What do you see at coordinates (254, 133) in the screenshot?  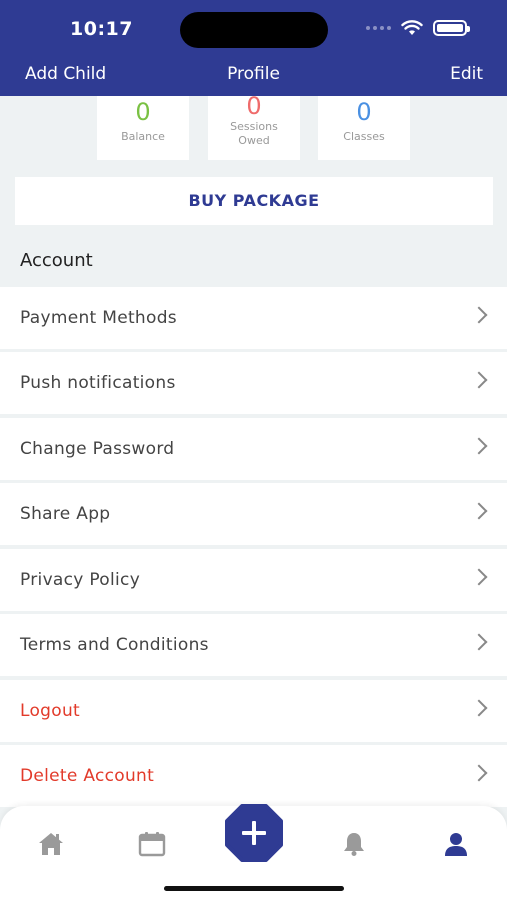 I see `stat-label: Sessions Owed` at bounding box center [254, 133].